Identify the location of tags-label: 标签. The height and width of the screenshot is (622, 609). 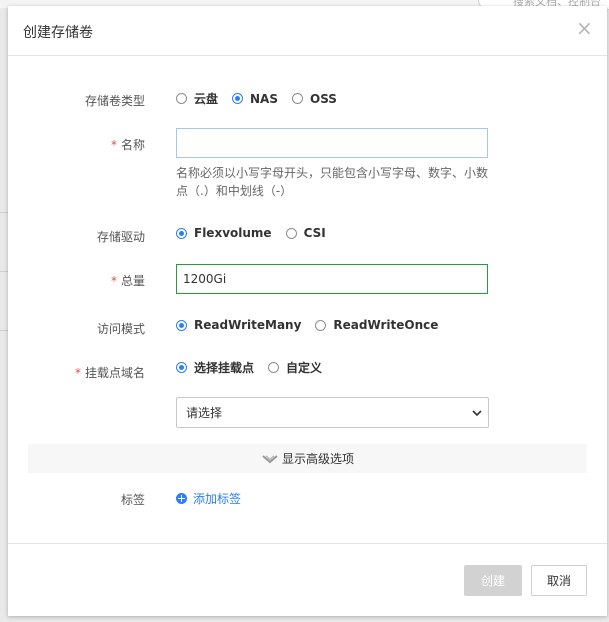
(132, 500).